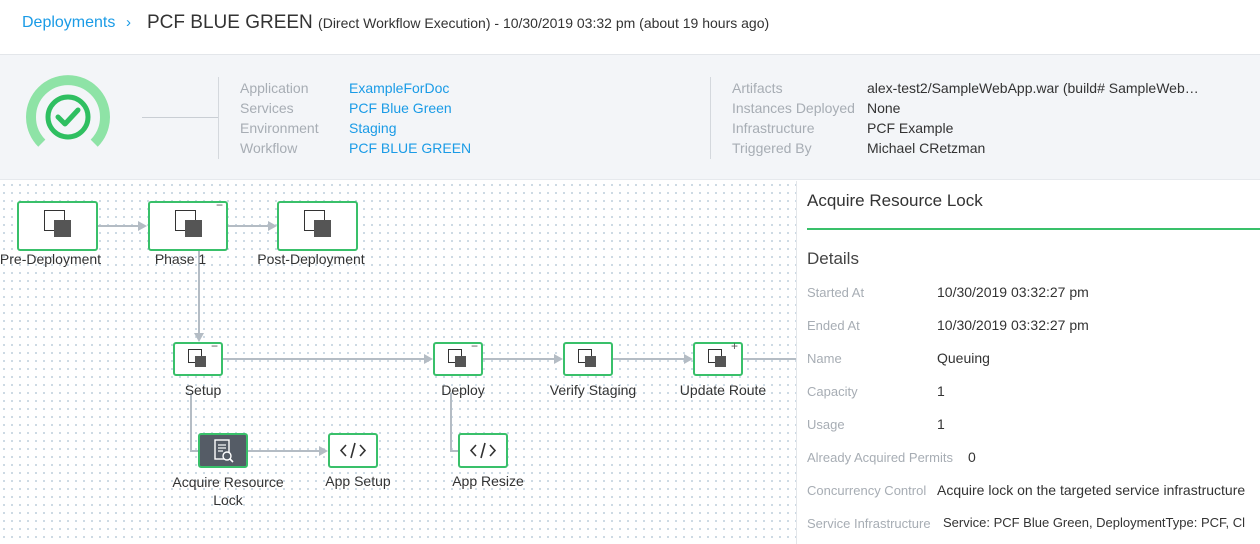  What do you see at coordinates (267, 108) in the screenshot?
I see `services-label: Services` at bounding box center [267, 108].